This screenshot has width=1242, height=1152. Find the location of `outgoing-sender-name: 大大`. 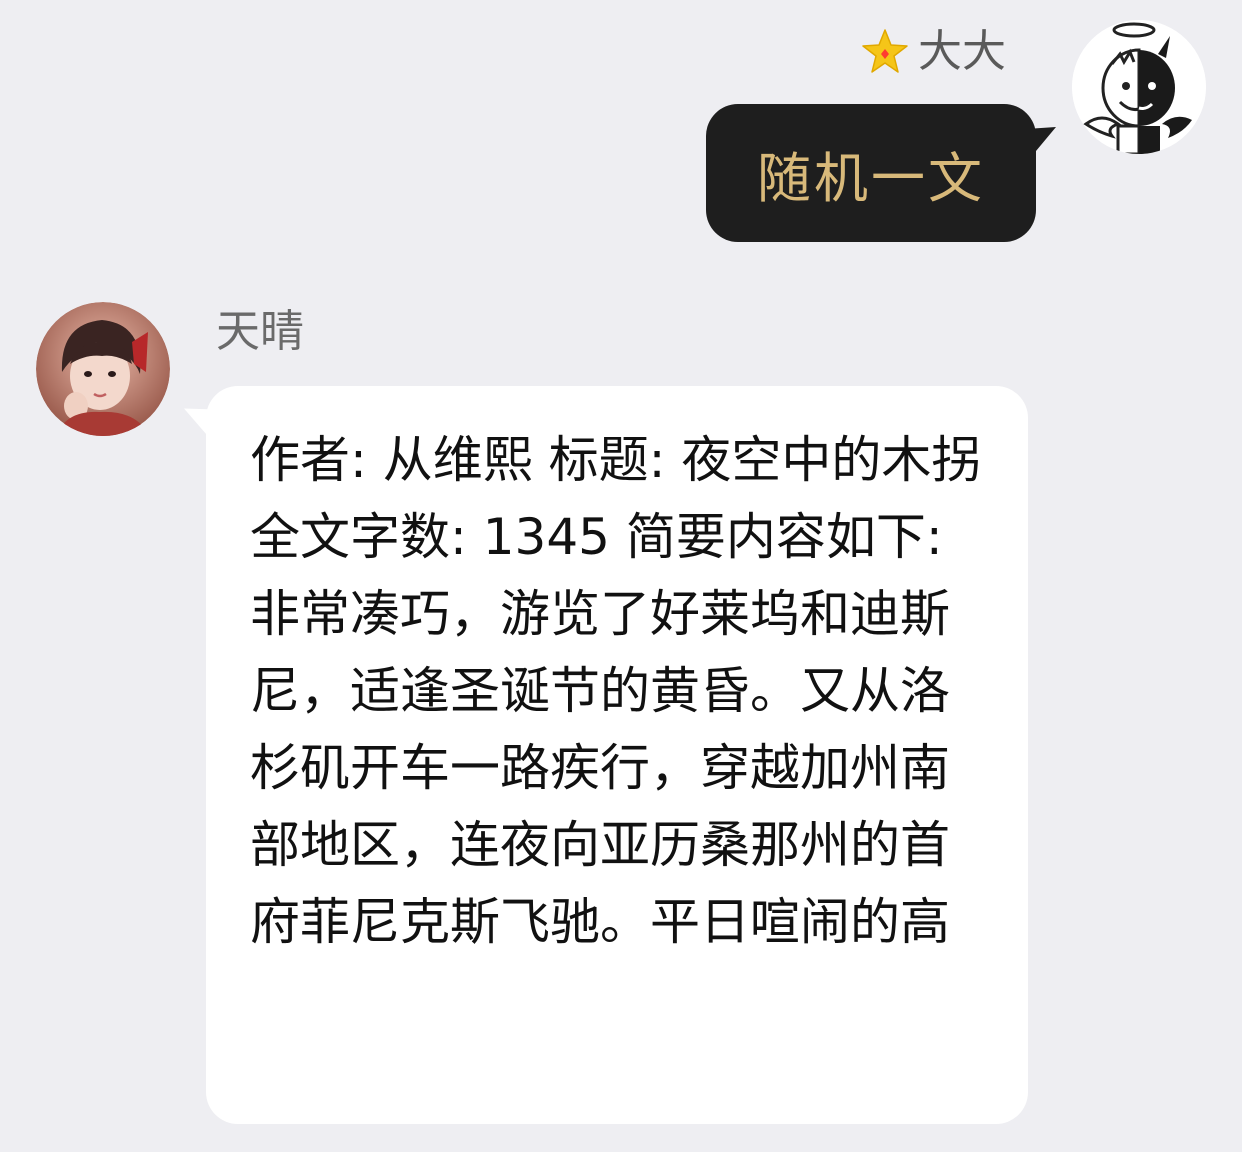

outgoing-sender-name: 大大 is located at coordinates (962, 51).